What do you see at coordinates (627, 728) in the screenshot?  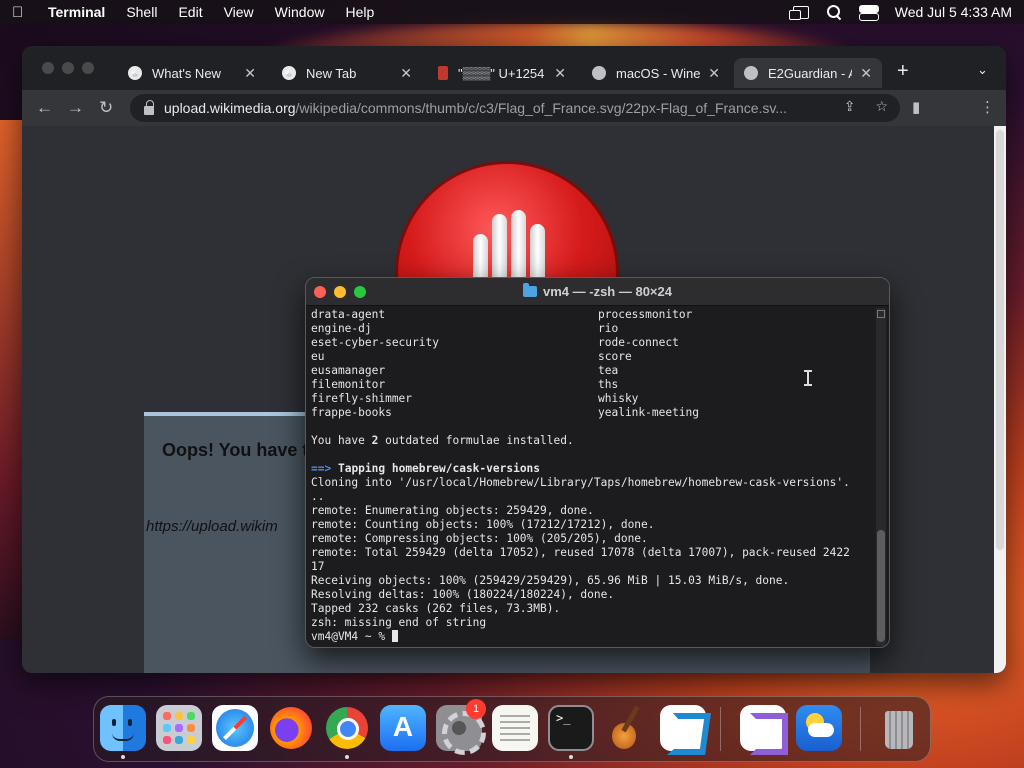 I see `garageband-icon` at bounding box center [627, 728].